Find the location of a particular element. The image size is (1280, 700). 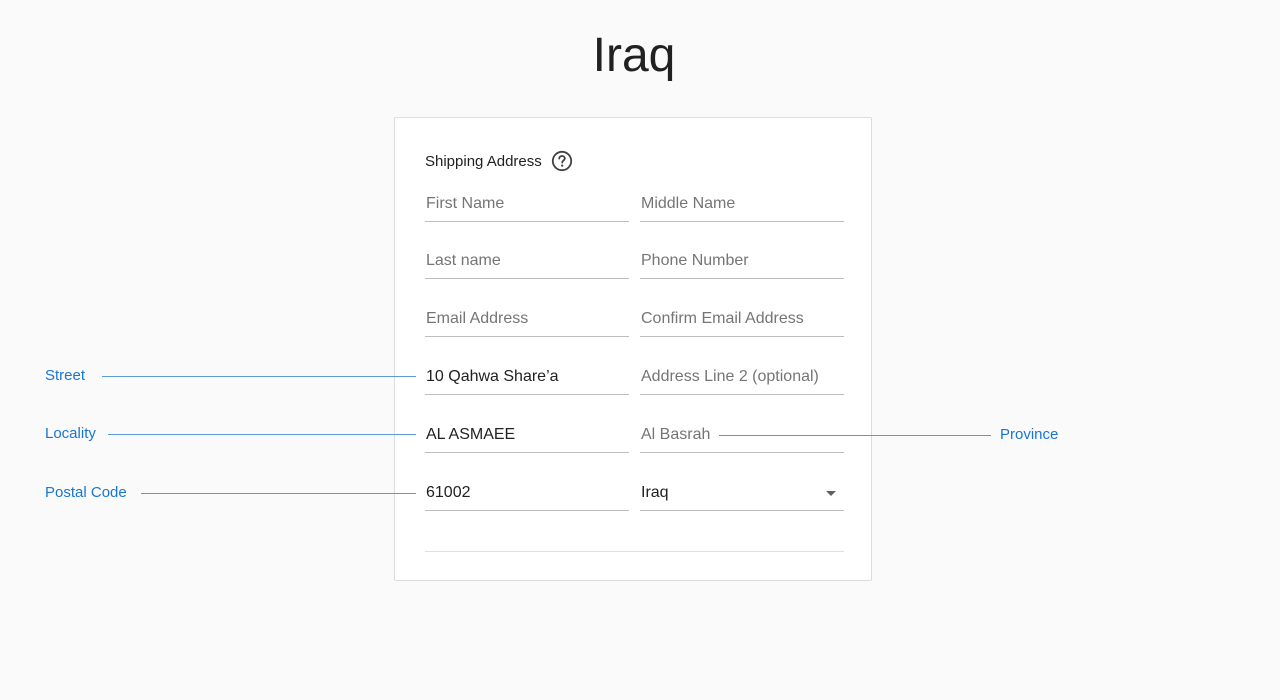

annotation-province-line is located at coordinates (855, 435).